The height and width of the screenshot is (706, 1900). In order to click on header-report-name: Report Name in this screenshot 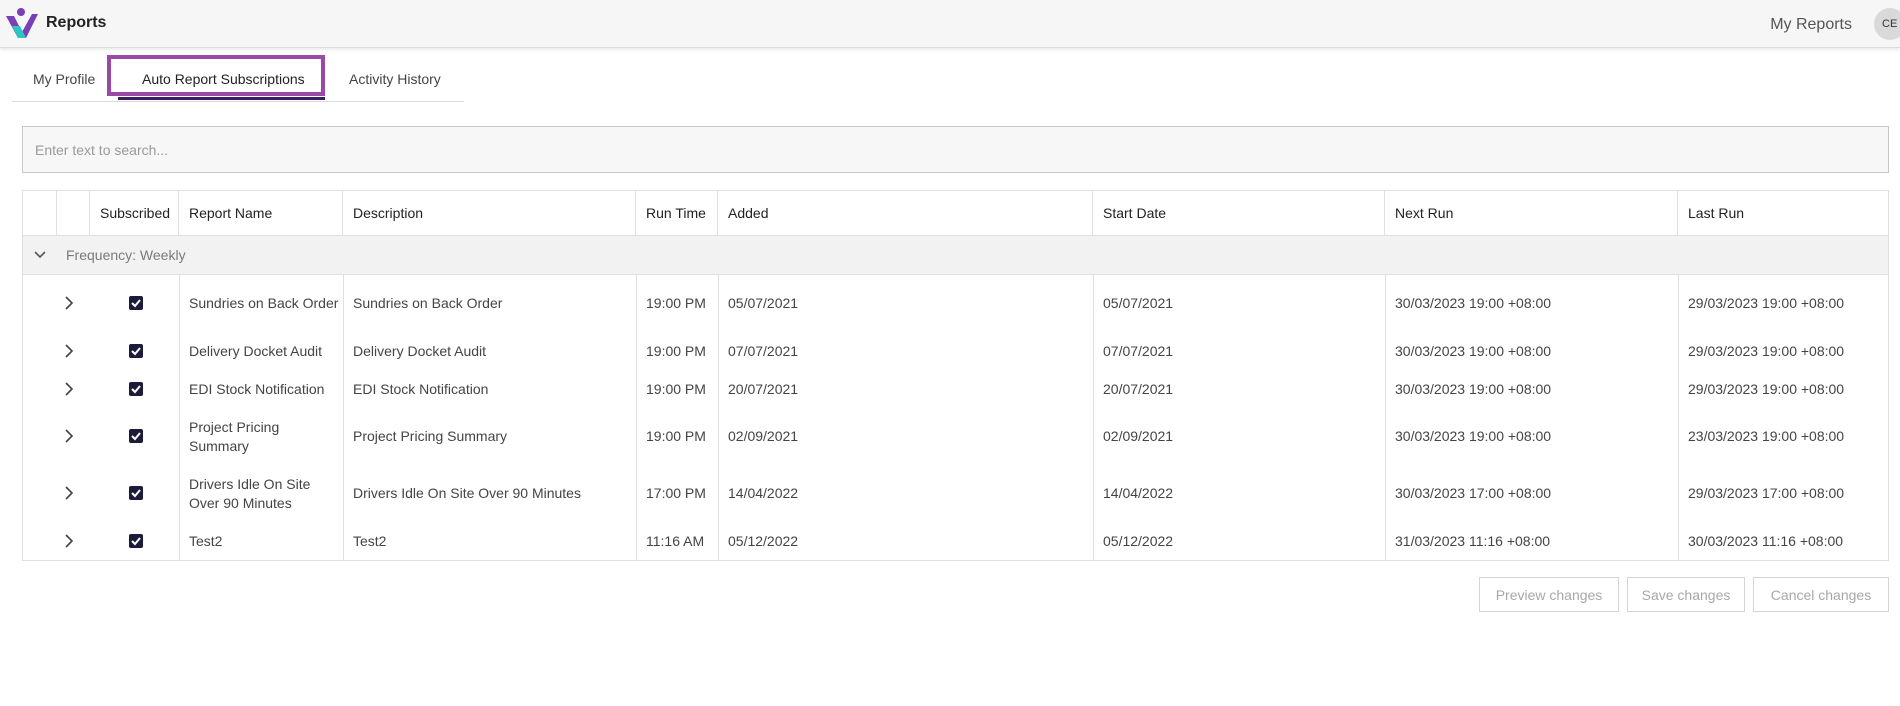, I will do `click(261, 213)`.